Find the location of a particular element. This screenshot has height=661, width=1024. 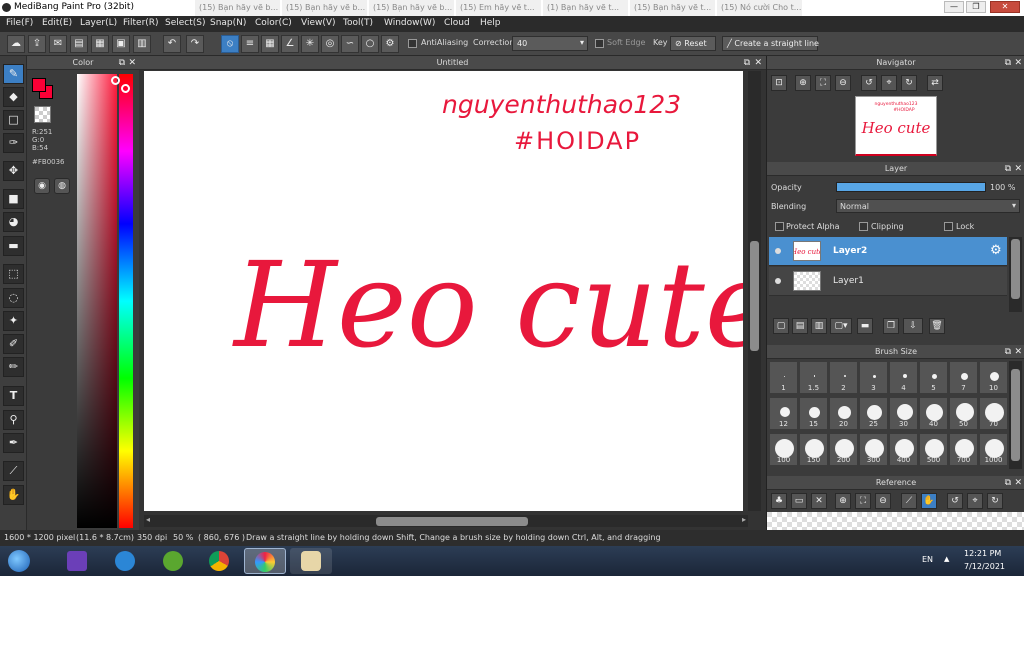

hue-picker-handle is located at coordinates (125, 88).